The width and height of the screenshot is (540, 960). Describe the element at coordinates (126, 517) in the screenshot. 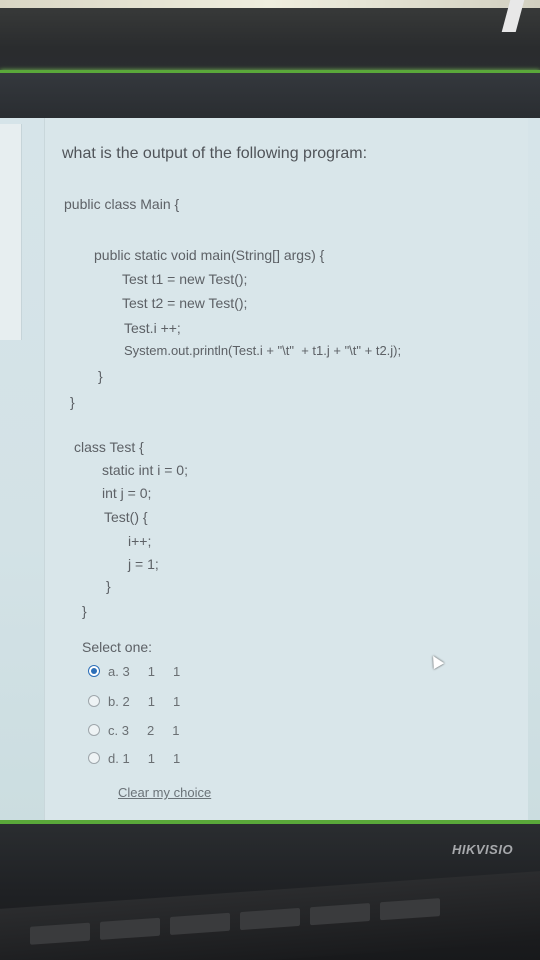

I see `code-line: Test() {` at that location.